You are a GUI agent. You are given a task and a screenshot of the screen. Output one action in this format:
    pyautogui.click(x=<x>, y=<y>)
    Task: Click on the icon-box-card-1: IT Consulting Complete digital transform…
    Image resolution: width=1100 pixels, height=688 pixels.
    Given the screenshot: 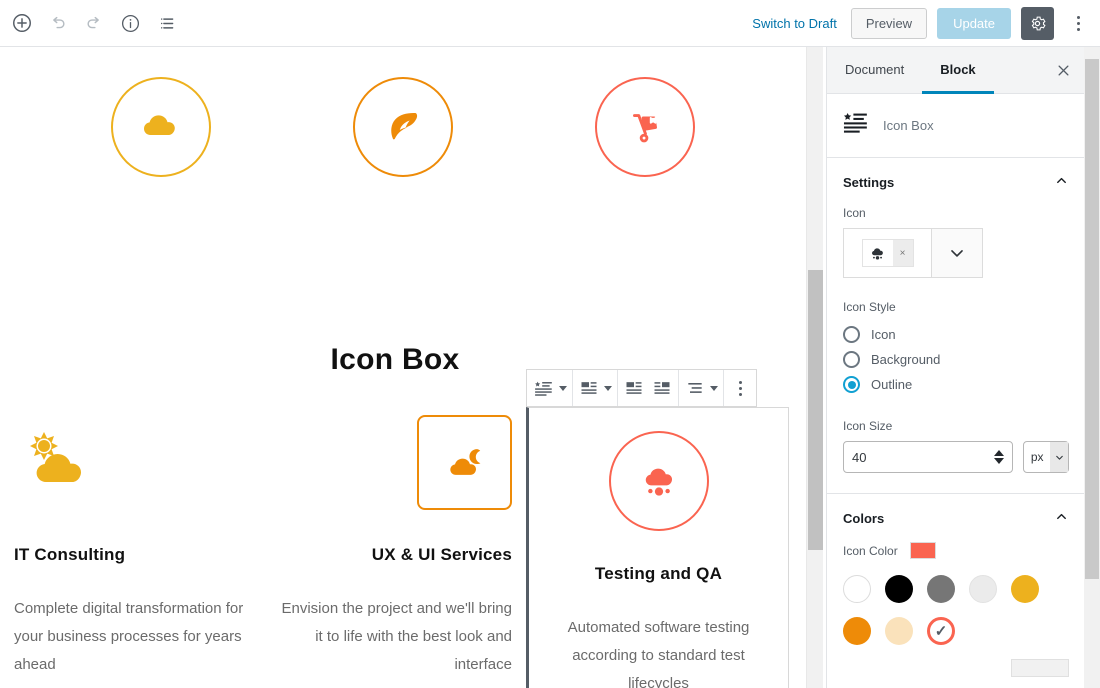 What is the action you would take?
    pyautogui.click(x=131, y=543)
    